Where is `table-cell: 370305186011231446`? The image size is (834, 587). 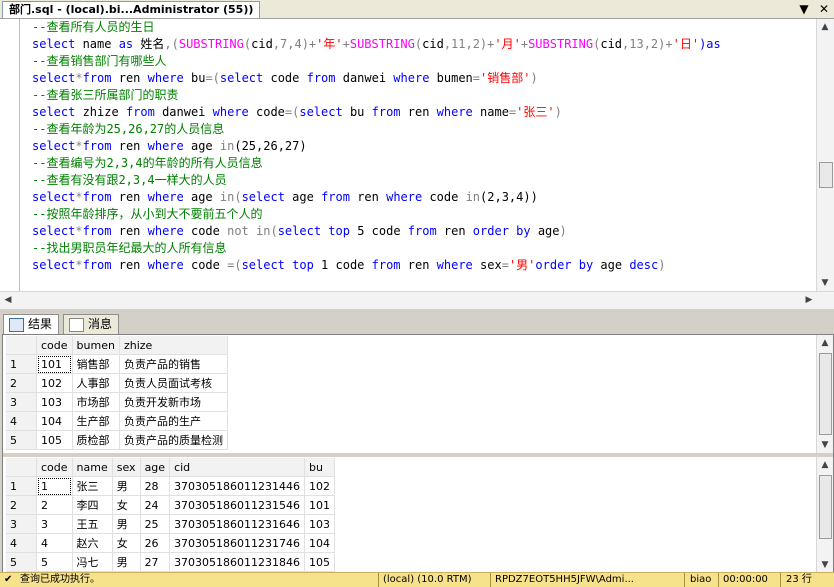
table-cell: 370305186011231446 is located at coordinates (237, 486).